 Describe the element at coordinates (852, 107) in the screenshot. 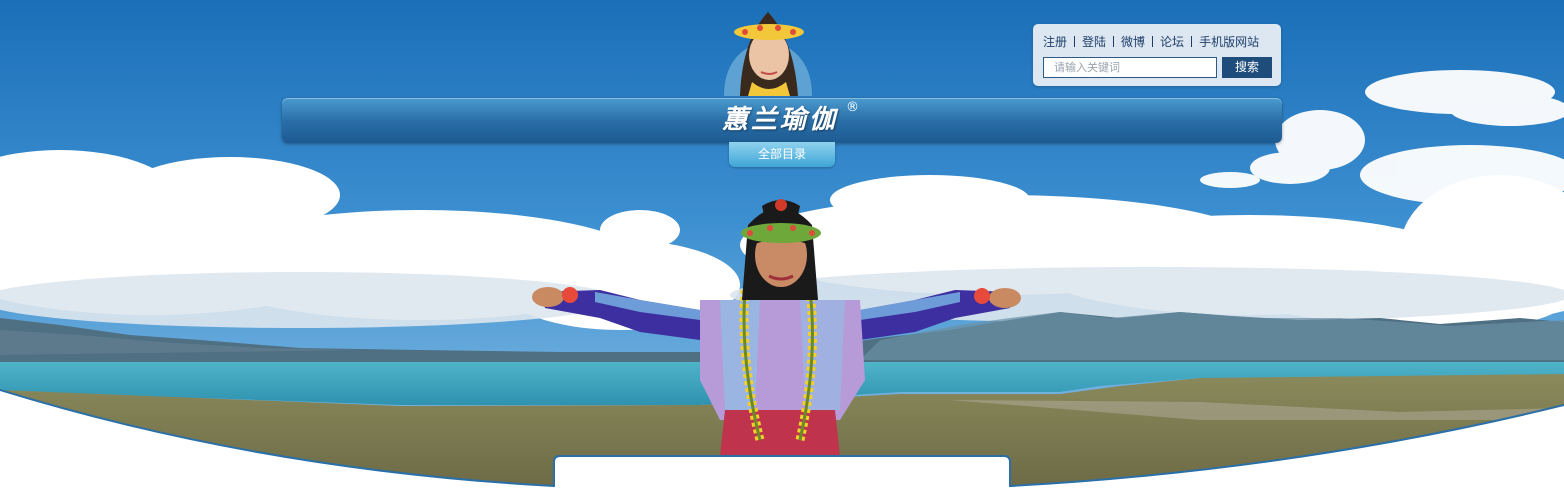

I see `registered-trademark: ®` at that location.